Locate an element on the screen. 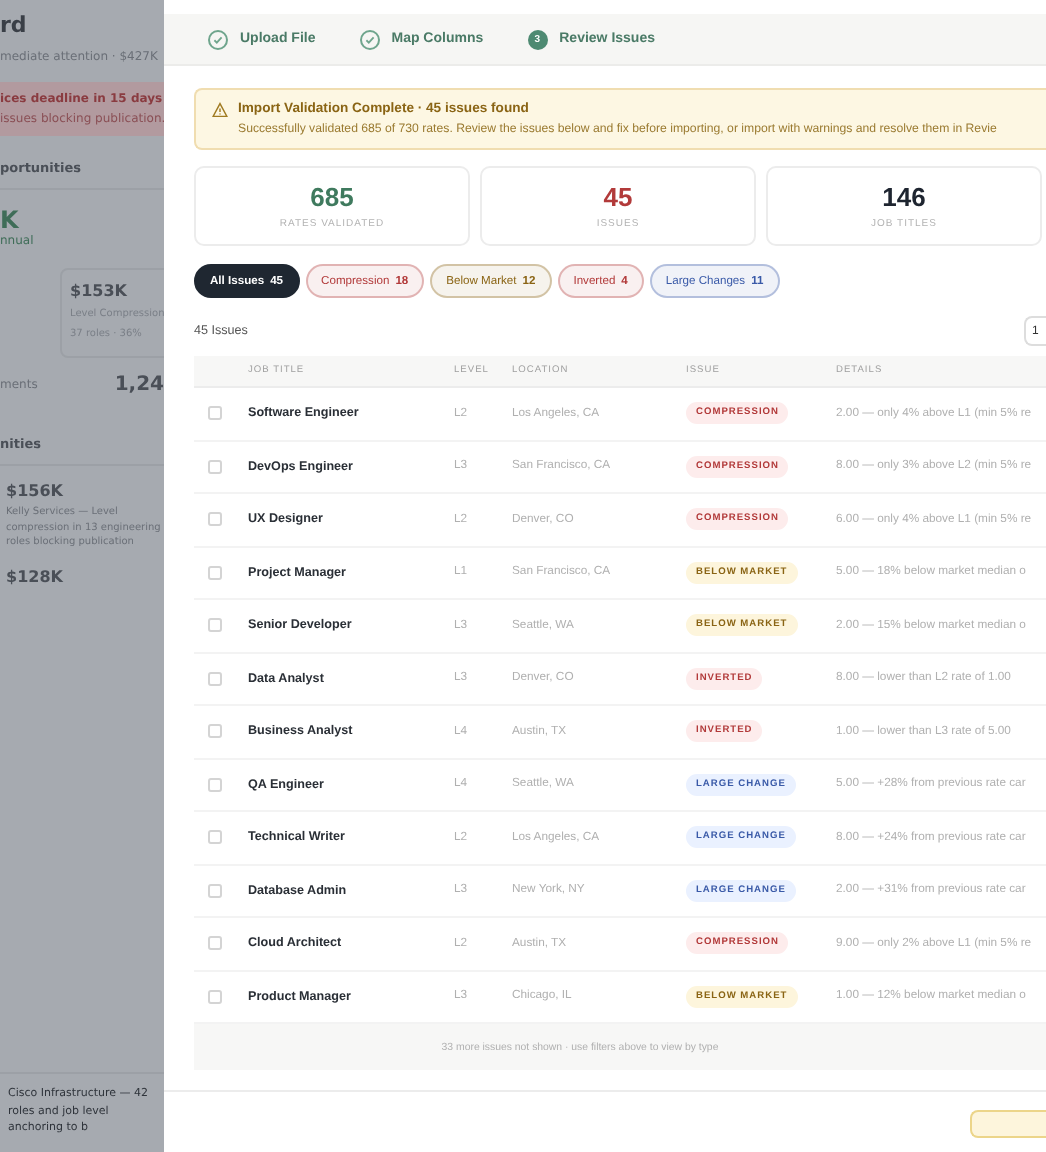 The width and height of the screenshot is (1046, 1152). warning-icon is located at coordinates (220, 110).